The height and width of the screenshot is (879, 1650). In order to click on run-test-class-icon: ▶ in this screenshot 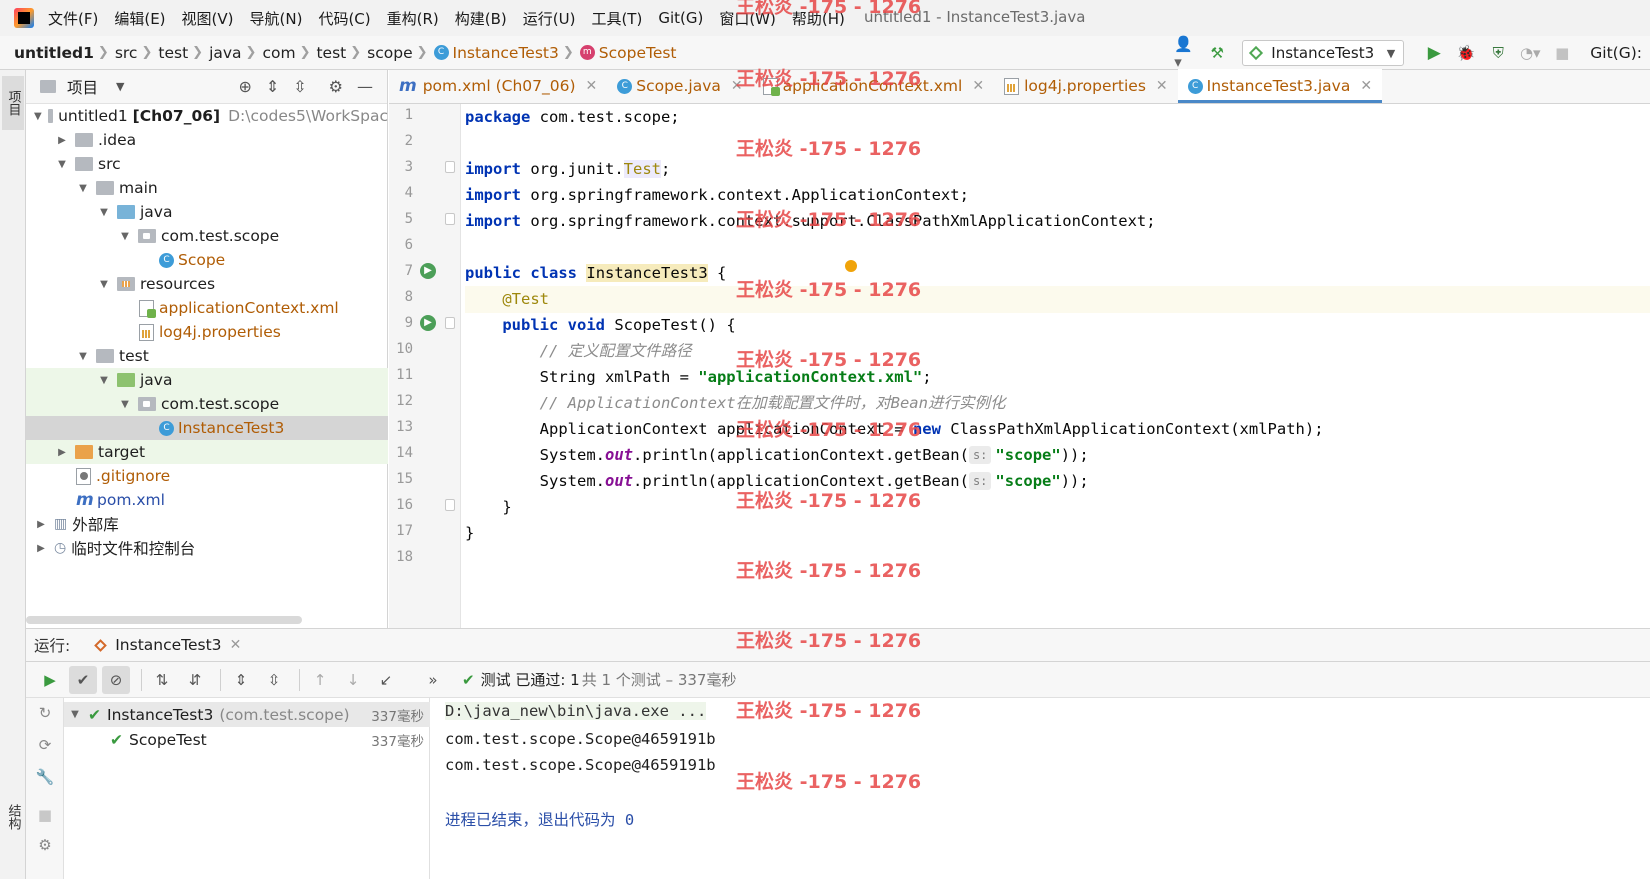, I will do `click(428, 271)`.